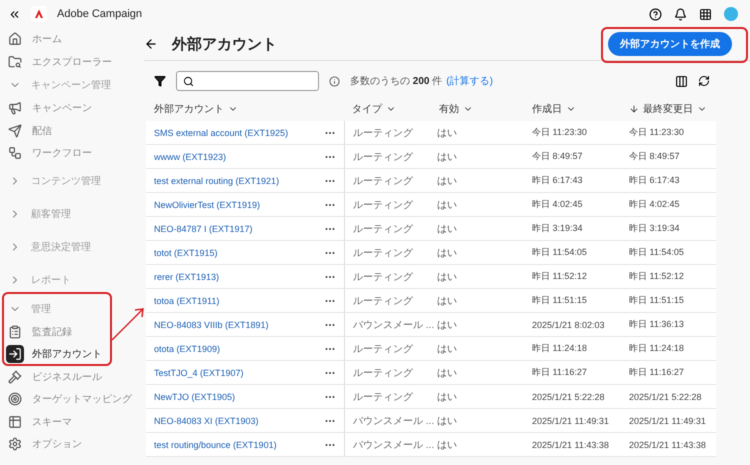  What do you see at coordinates (667, 445) in the screenshot?
I see `date-cell-text: 2025/1/21 11:43:38` at bounding box center [667, 445].